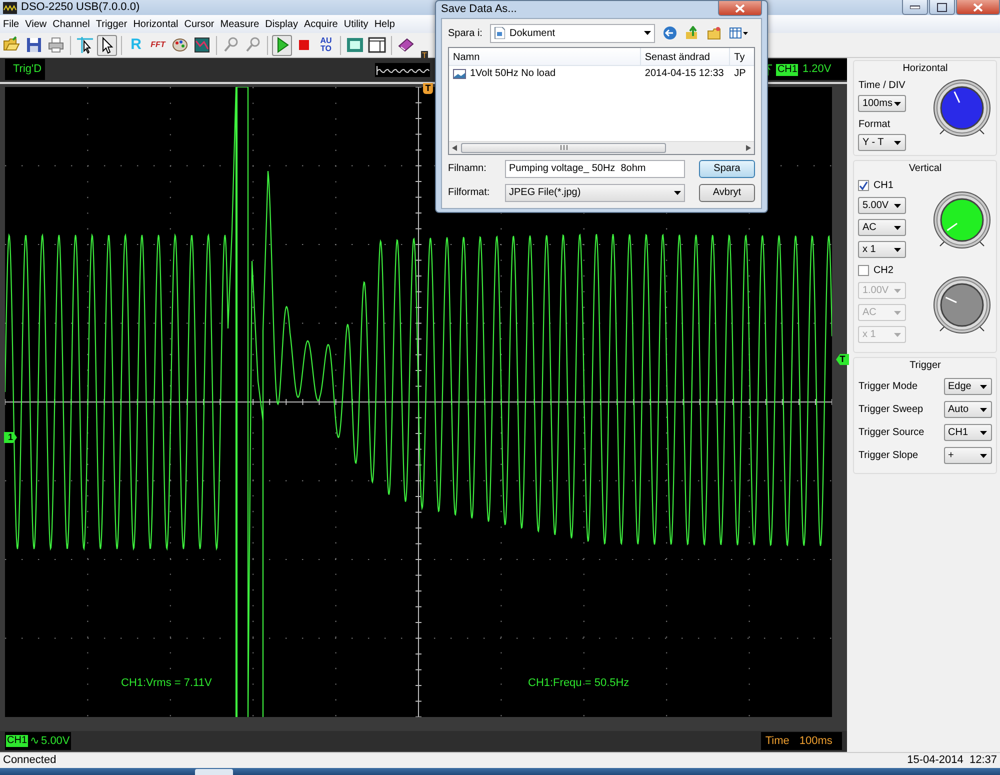 This screenshot has width=1000, height=775. What do you see at coordinates (882, 227) in the screenshot?
I see `coupling-dropdown: AC` at bounding box center [882, 227].